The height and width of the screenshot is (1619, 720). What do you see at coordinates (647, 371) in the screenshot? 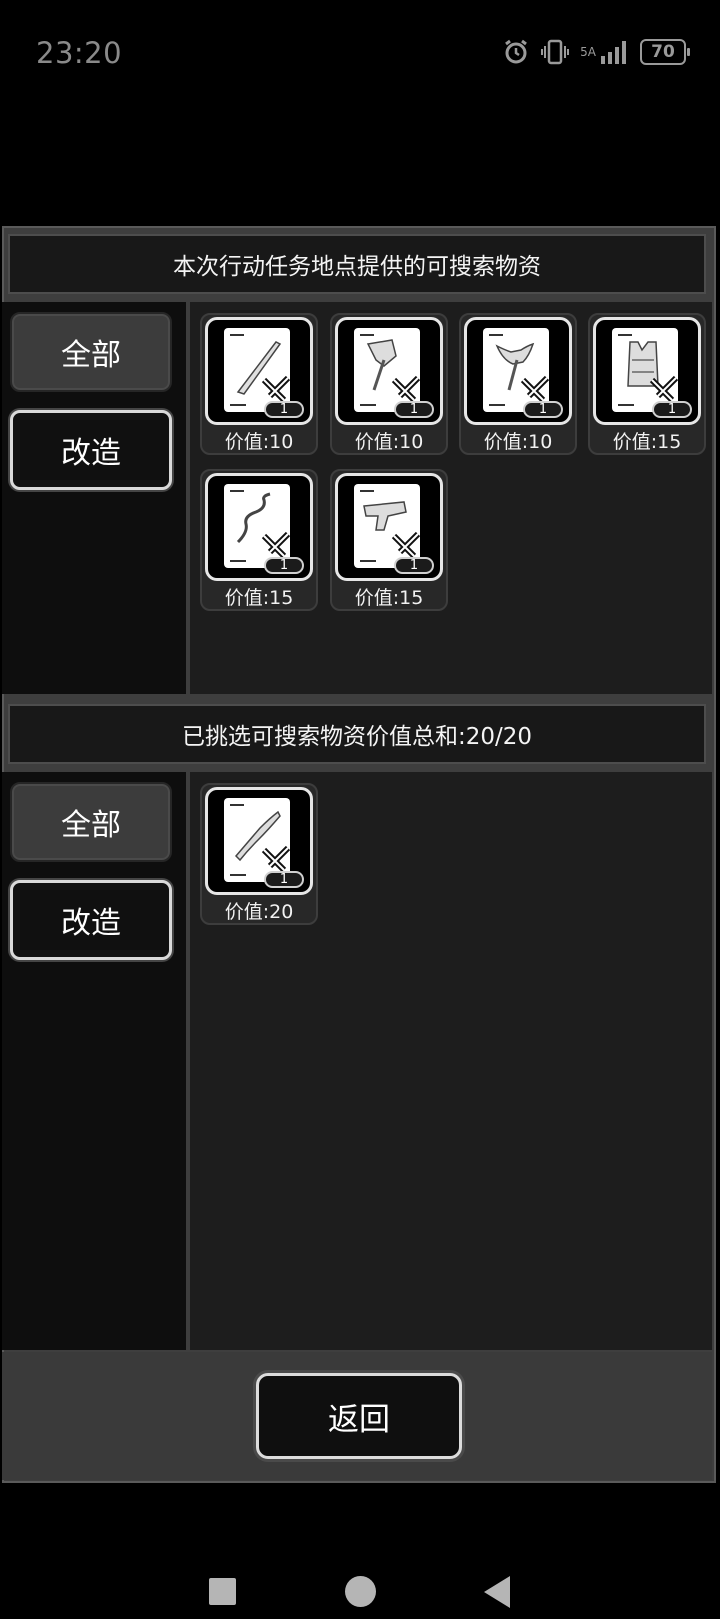
I see `vest-blueprint-icon: 1` at bounding box center [647, 371].